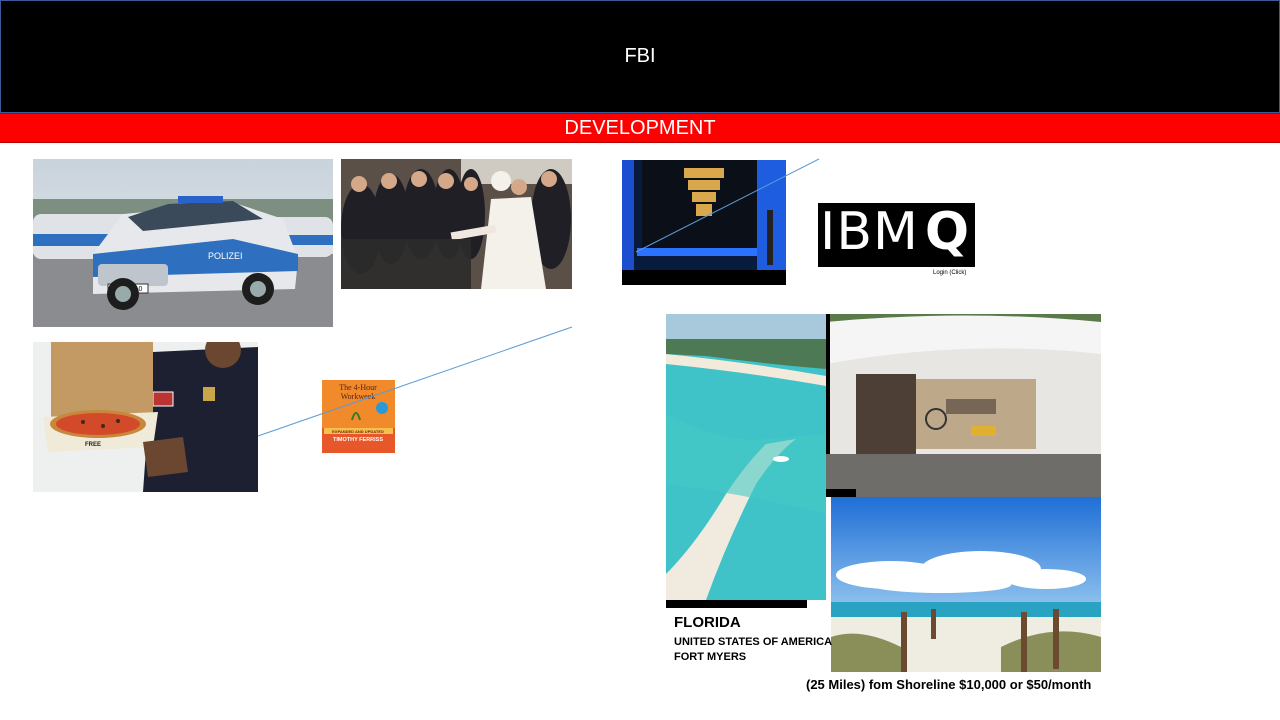 Image resolution: width=1280 pixels, height=720 pixels. Describe the element at coordinates (358, 396) in the screenshot. I see `book-title-line2: Workweek` at that location.